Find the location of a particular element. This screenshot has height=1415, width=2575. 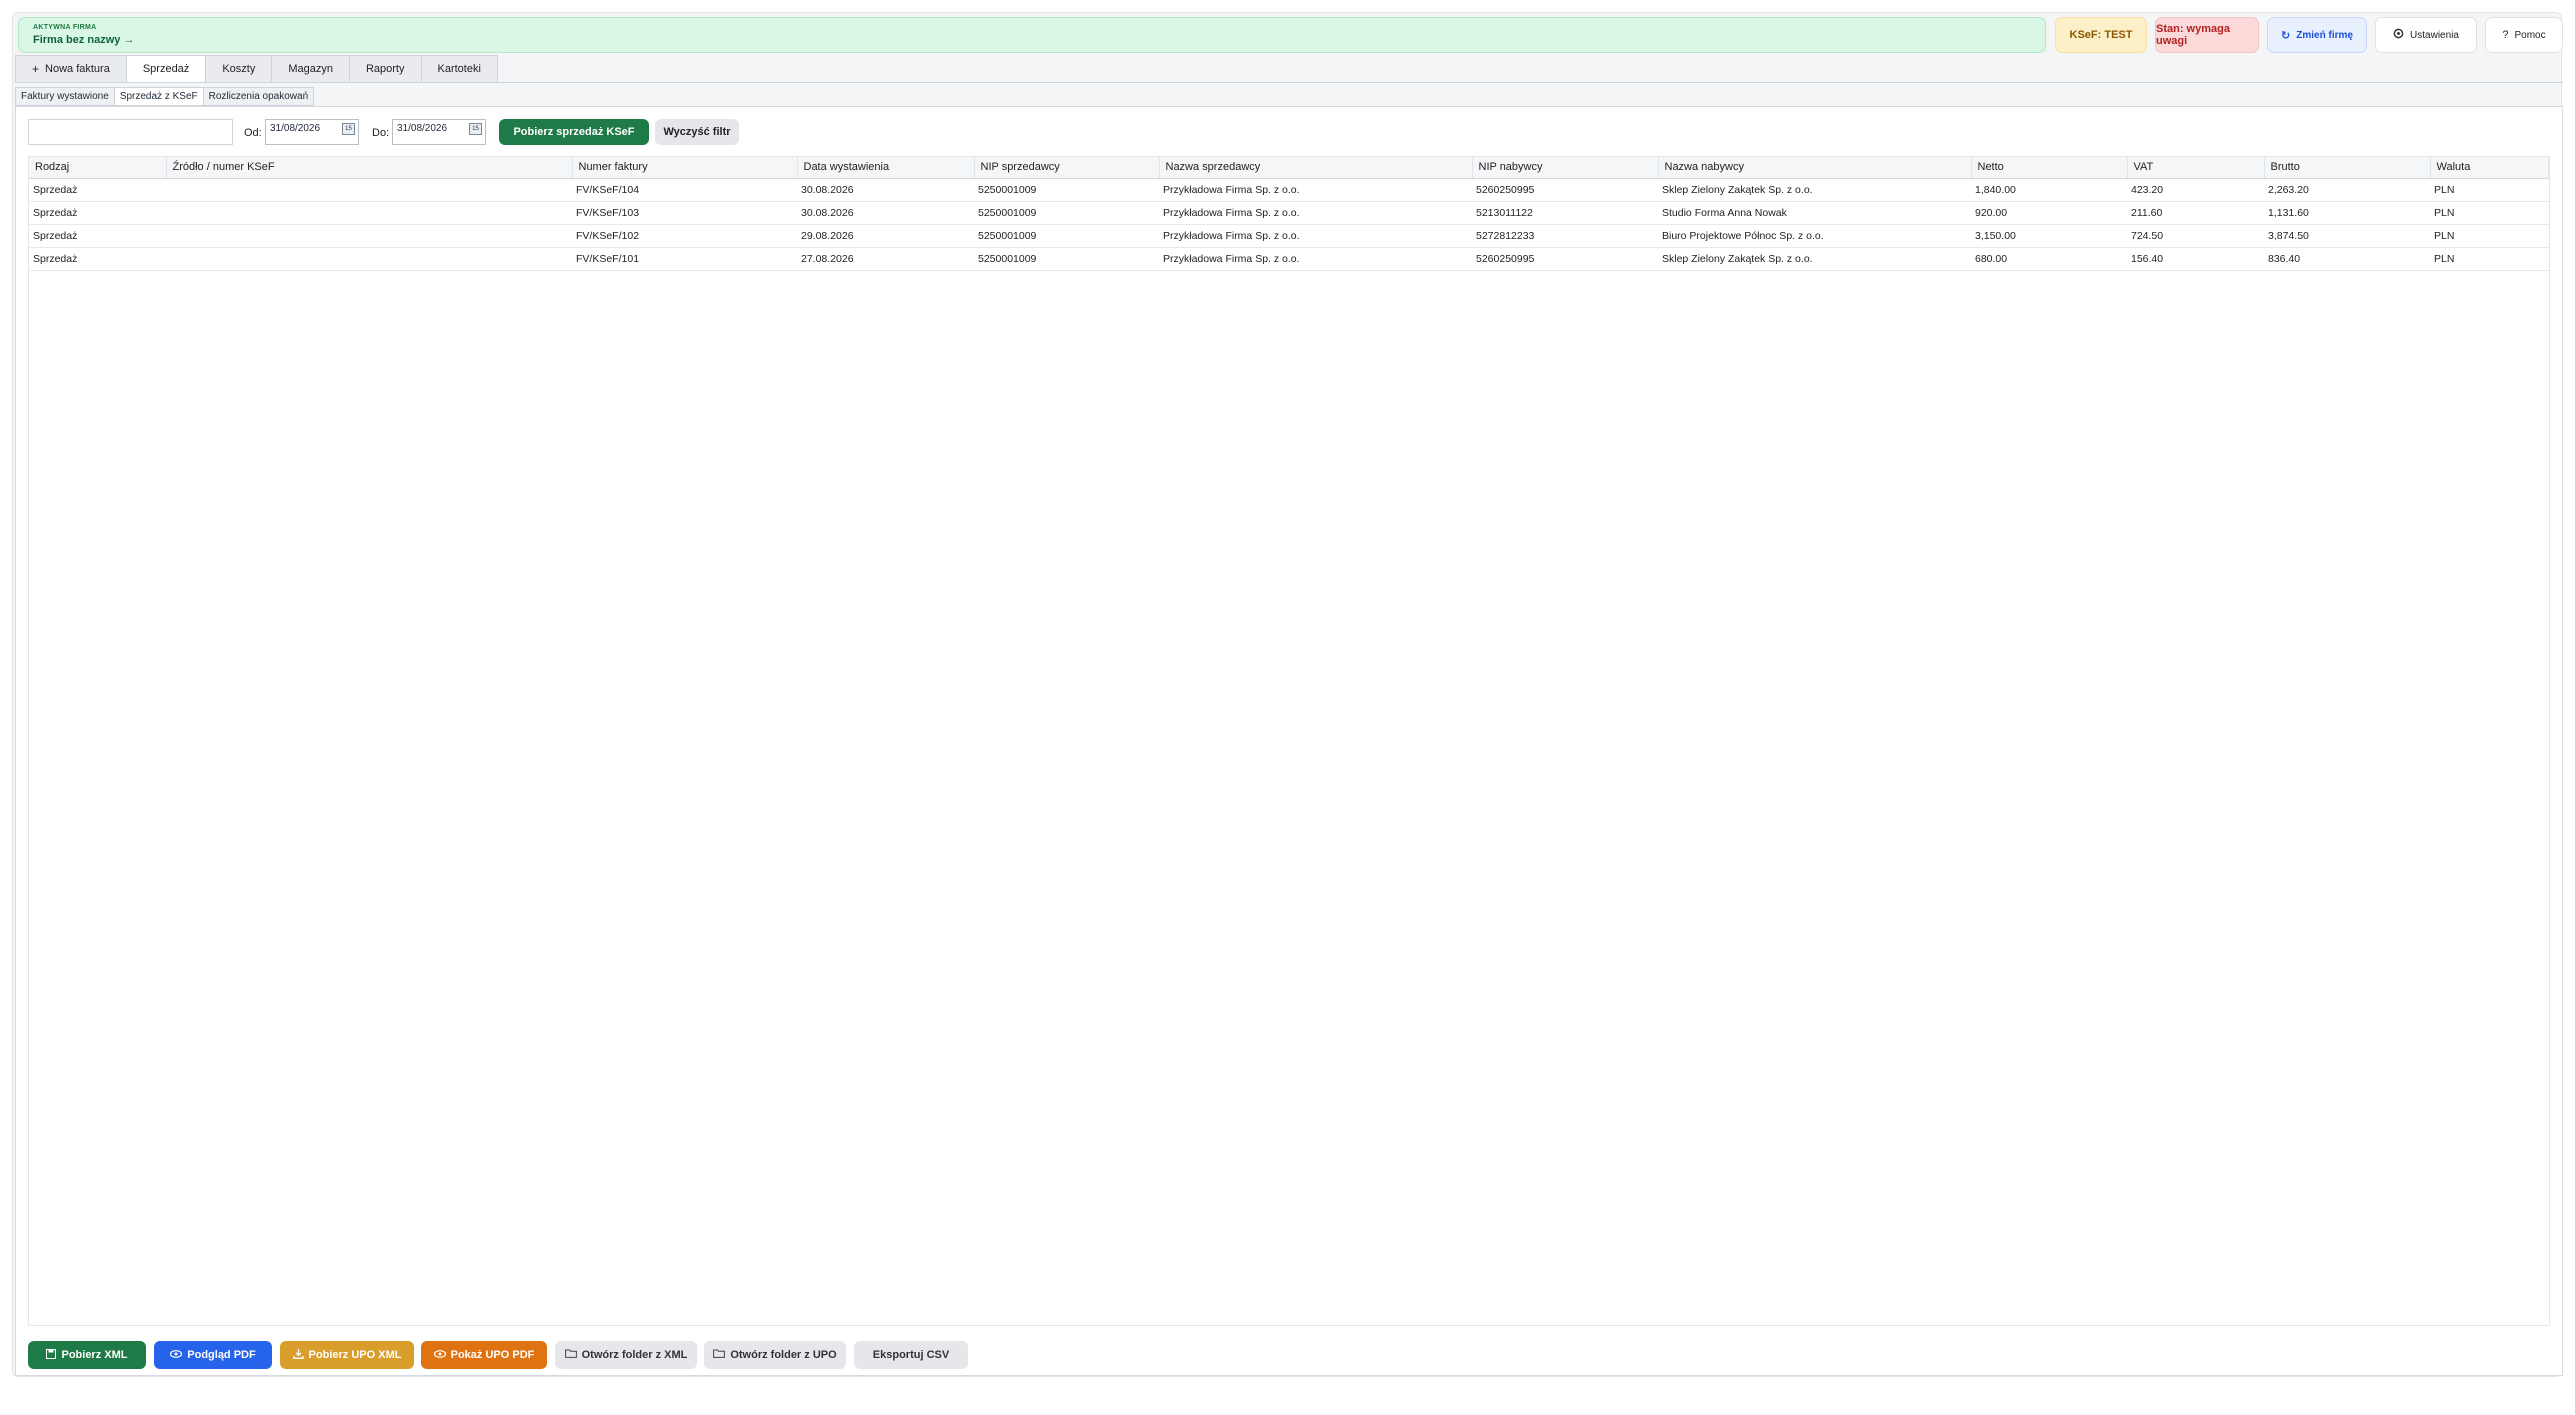

active-company-banner: AKTYWNA FIRMA Firma bez nazwy → is located at coordinates (1032, 35).